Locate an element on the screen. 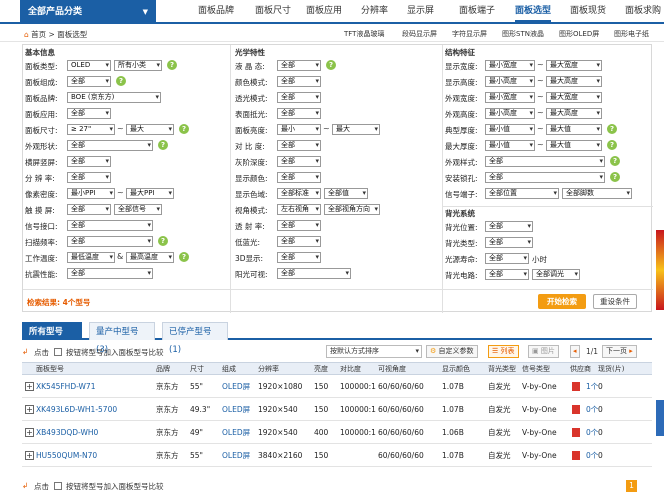  filter-select: 最大宽度 is located at coordinates (574, 97).